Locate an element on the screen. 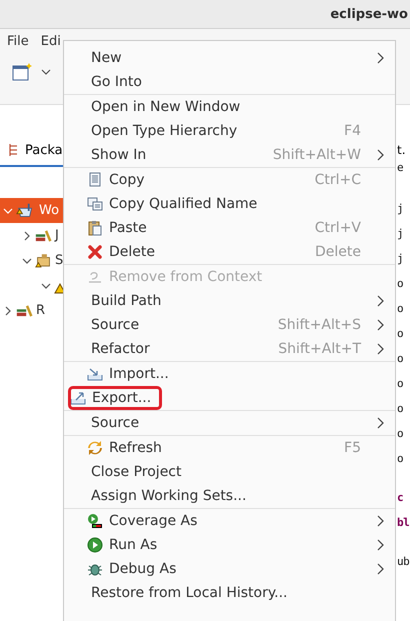 This screenshot has height=621, width=410. window-title: eclipse-wo is located at coordinates (369, 14).